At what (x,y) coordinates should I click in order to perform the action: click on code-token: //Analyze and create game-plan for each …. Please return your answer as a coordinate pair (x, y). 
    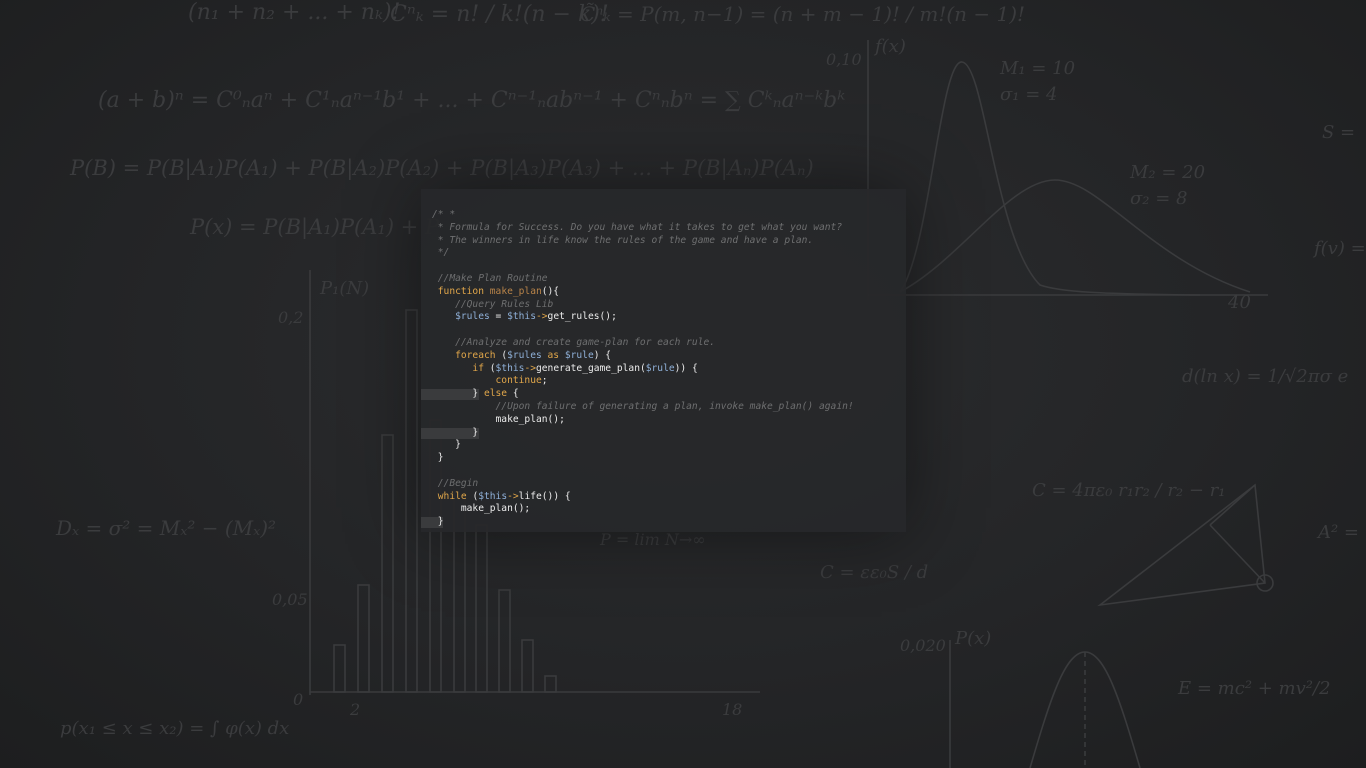
    Looking at the image, I should click on (574, 342).